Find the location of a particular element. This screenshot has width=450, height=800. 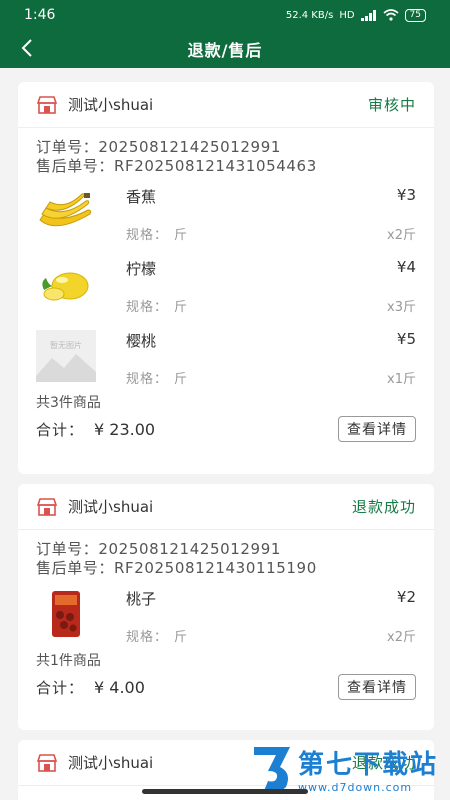

back-button is located at coordinates (27, 48).